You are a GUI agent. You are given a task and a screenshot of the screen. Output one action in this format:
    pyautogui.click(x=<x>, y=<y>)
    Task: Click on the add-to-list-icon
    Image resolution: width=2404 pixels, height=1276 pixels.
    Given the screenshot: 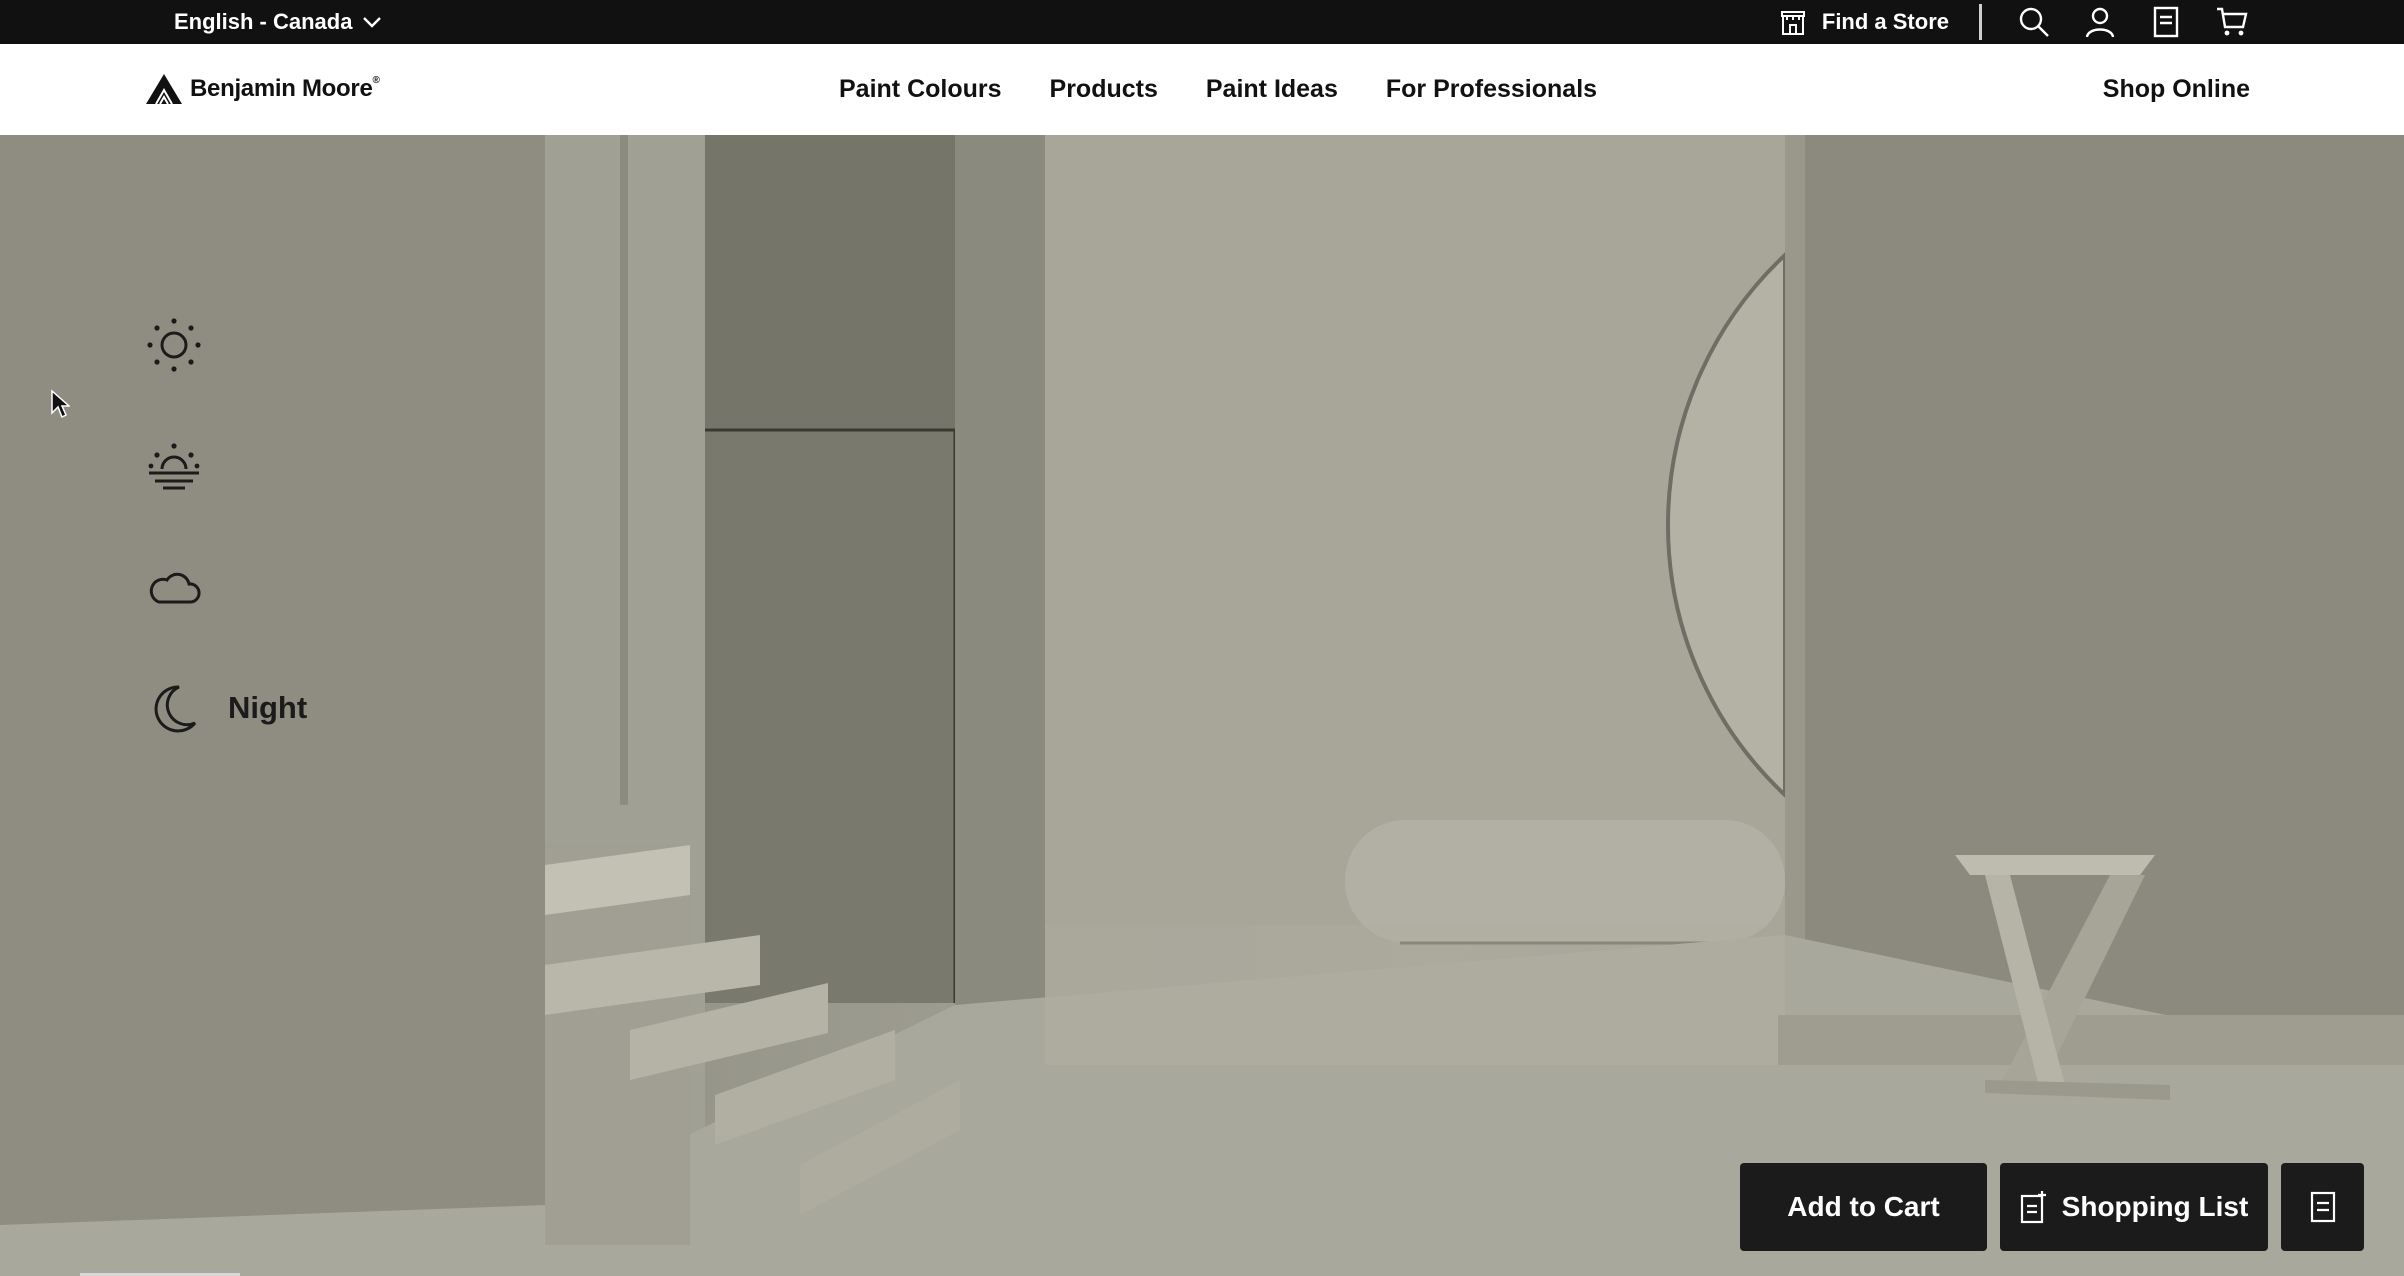 What is the action you would take?
    pyautogui.click(x=2033, y=1207)
    